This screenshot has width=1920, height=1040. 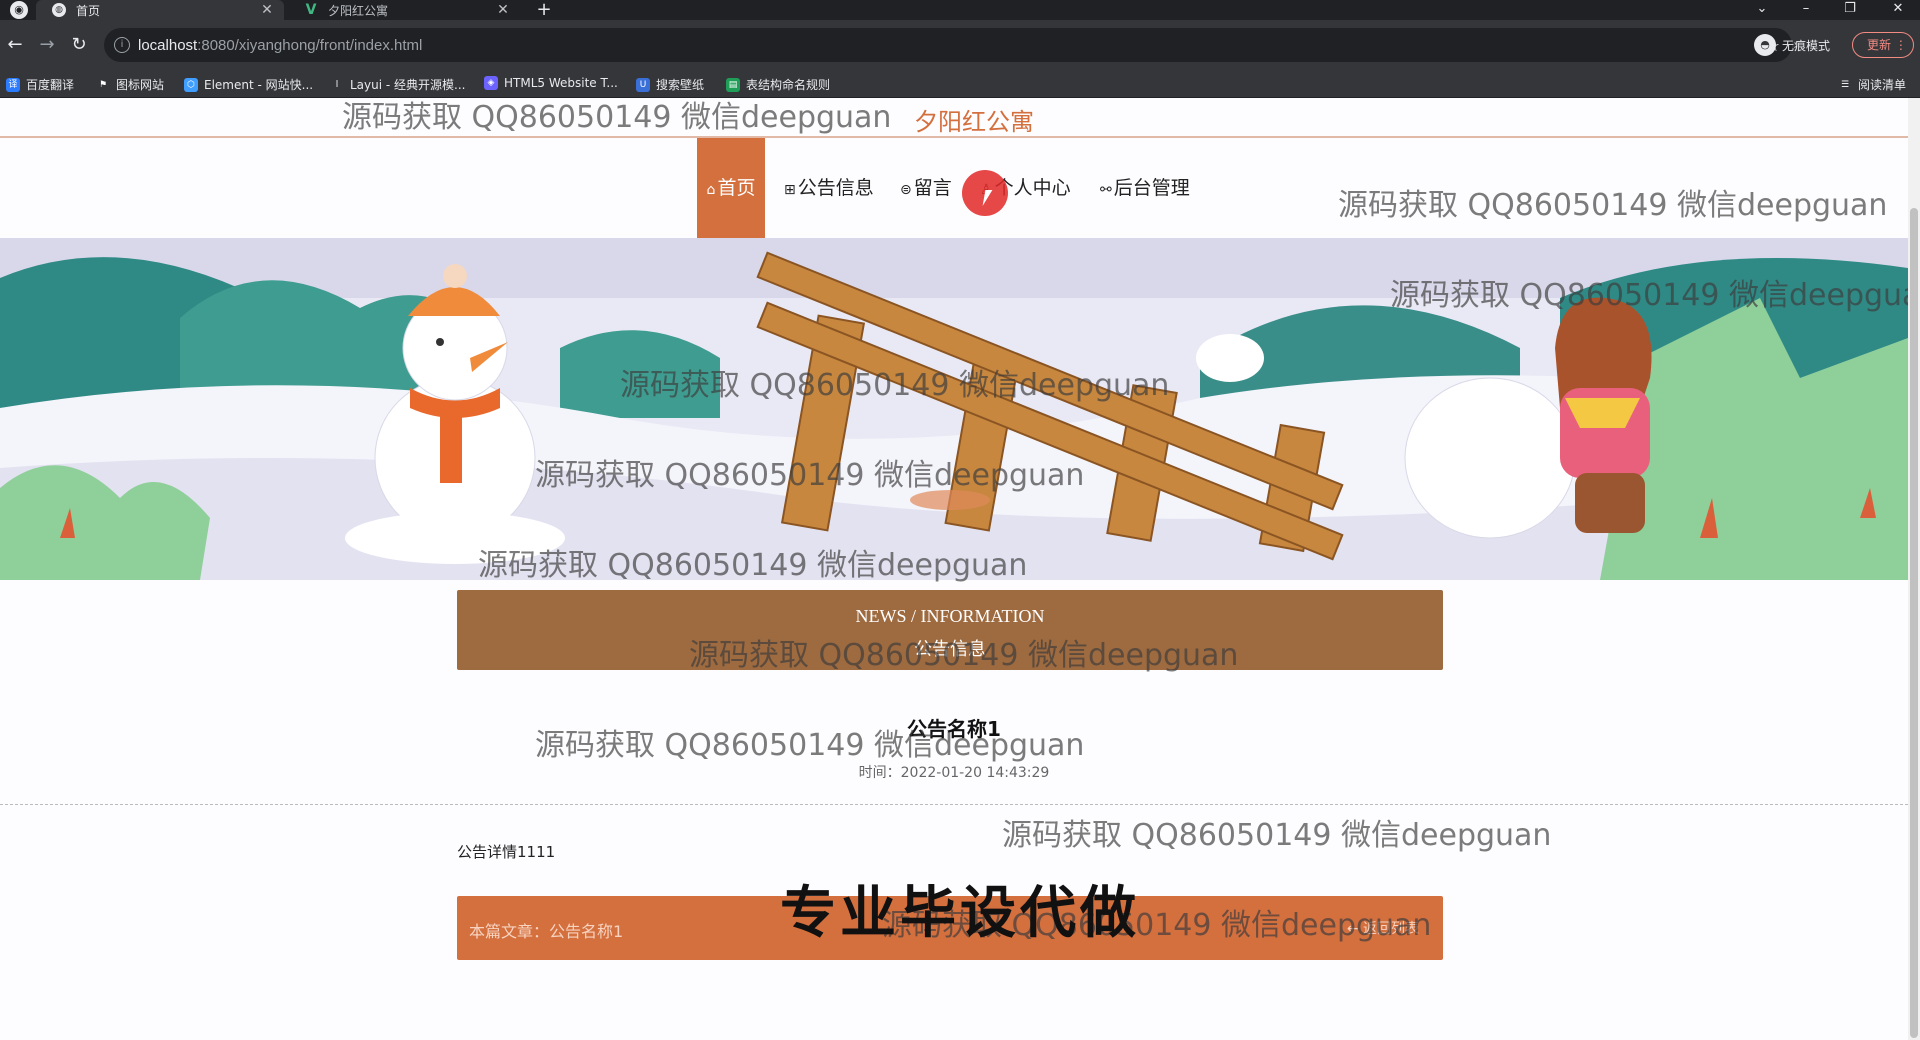 What do you see at coordinates (960, 913) in the screenshot?
I see `slogan-overlay: 专业毕设代做` at bounding box center [960, 913].